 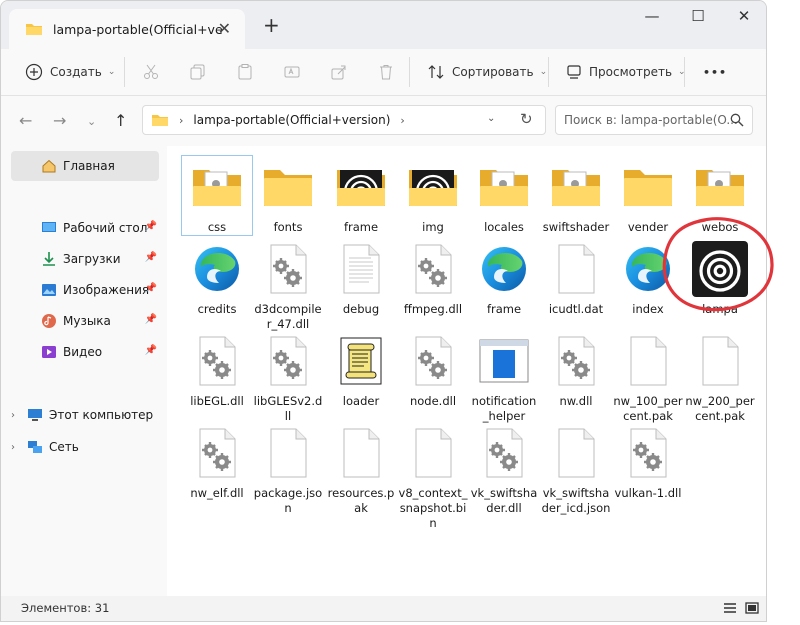 I want to click on file-item: vk_swiftshader_icd.json, so click(x=576, y=469).